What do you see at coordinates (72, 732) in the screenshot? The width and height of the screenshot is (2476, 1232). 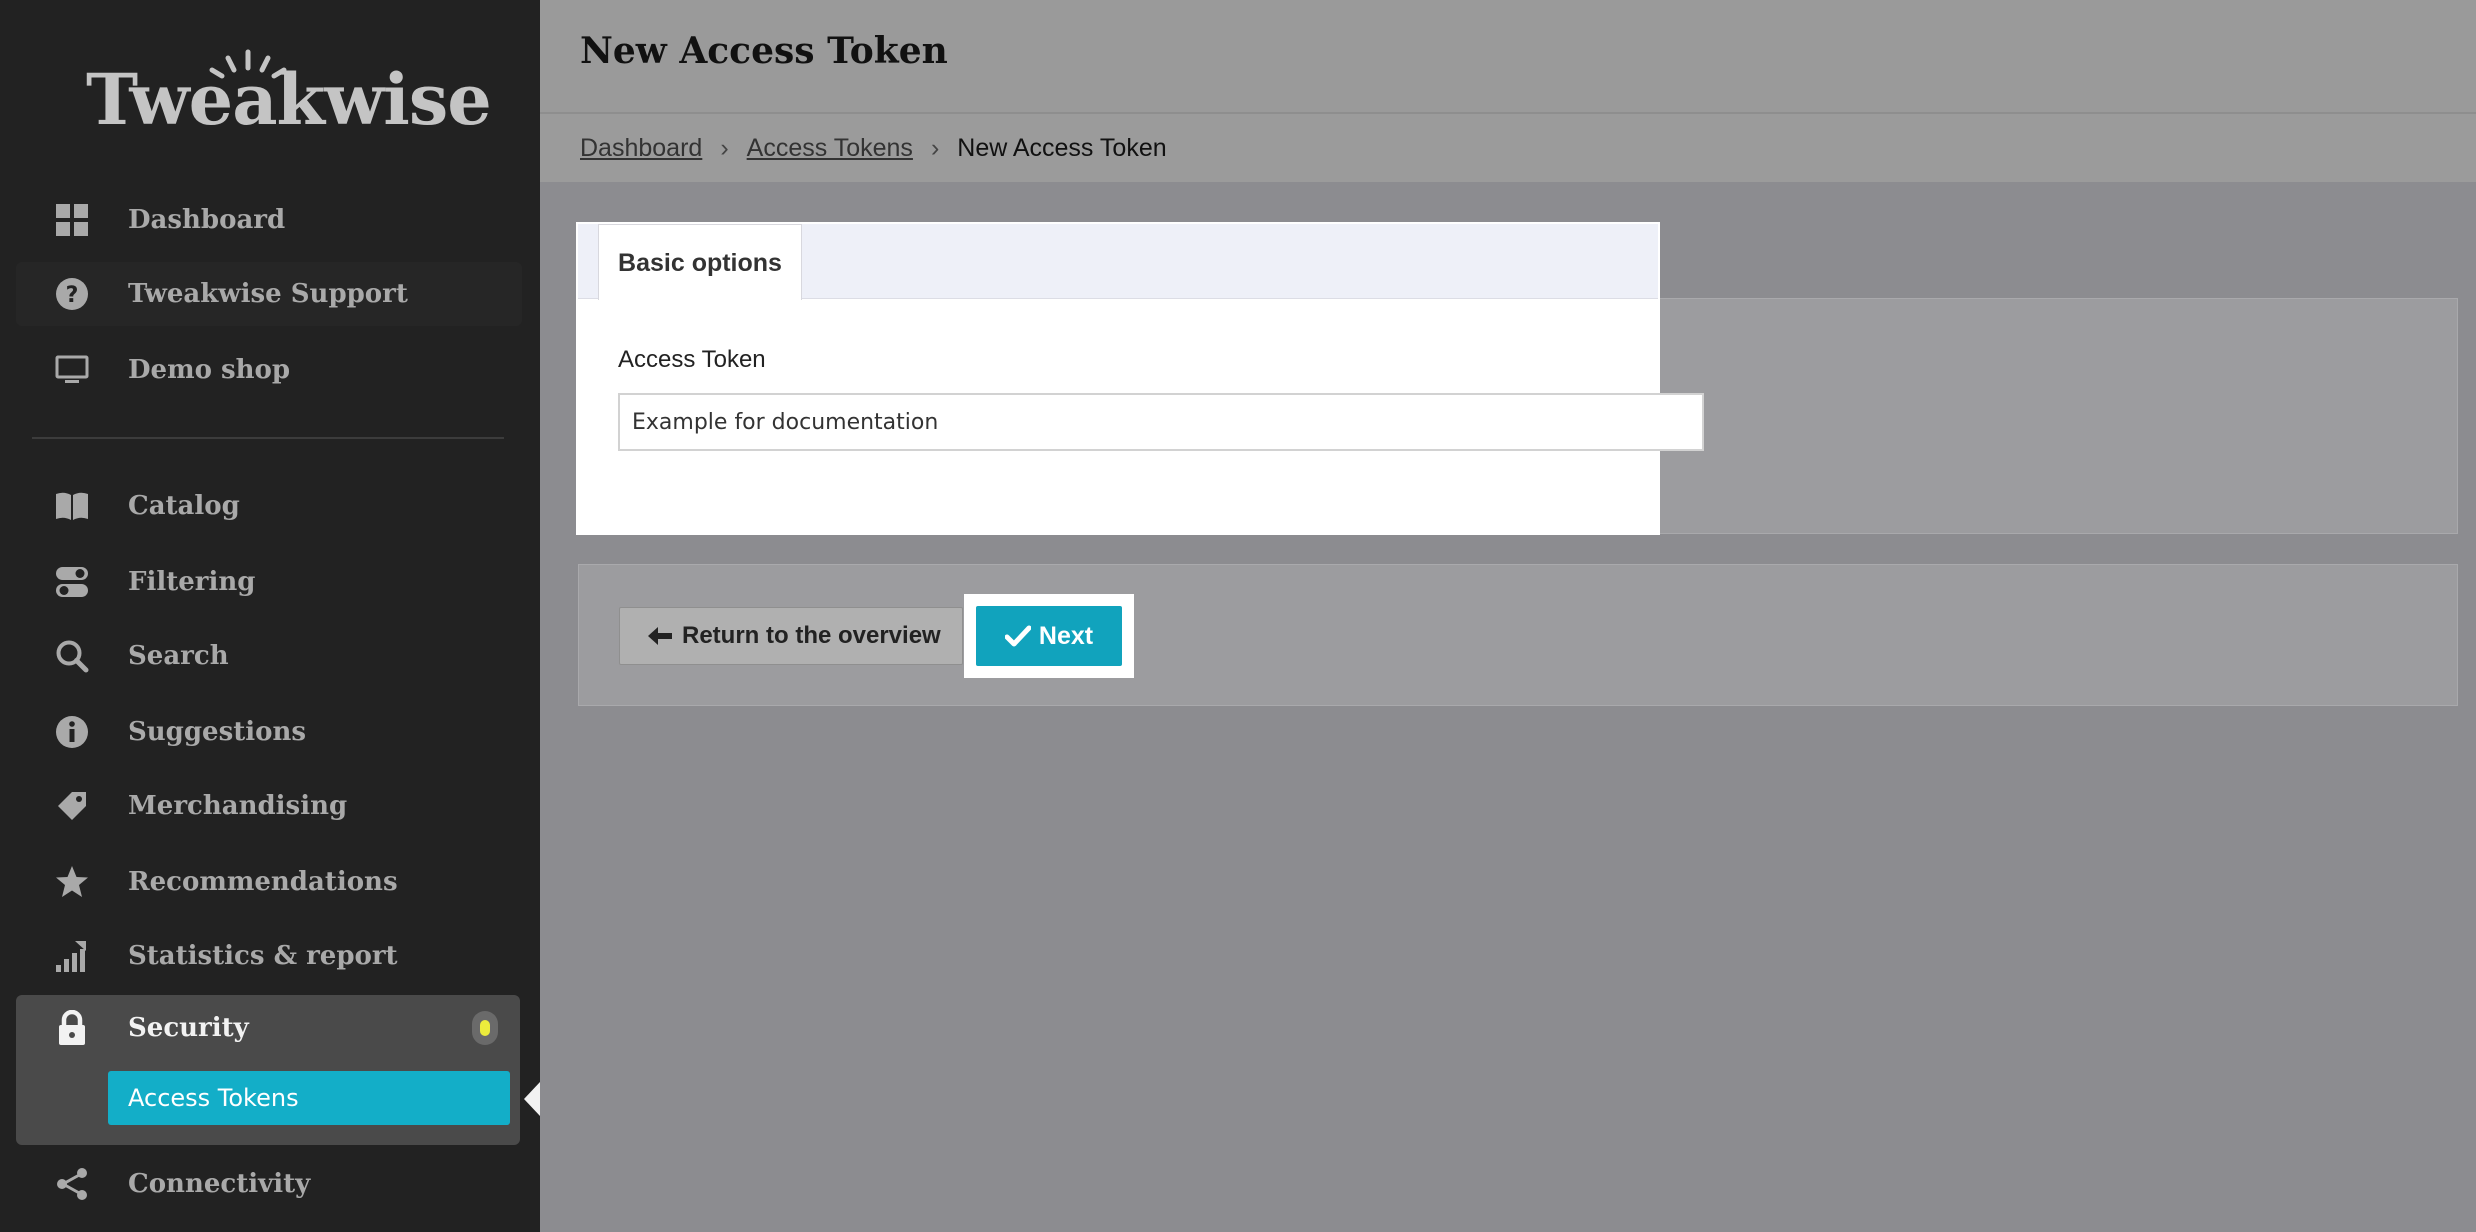 I see `info-circle-icon` at bounding box center [72, 732].